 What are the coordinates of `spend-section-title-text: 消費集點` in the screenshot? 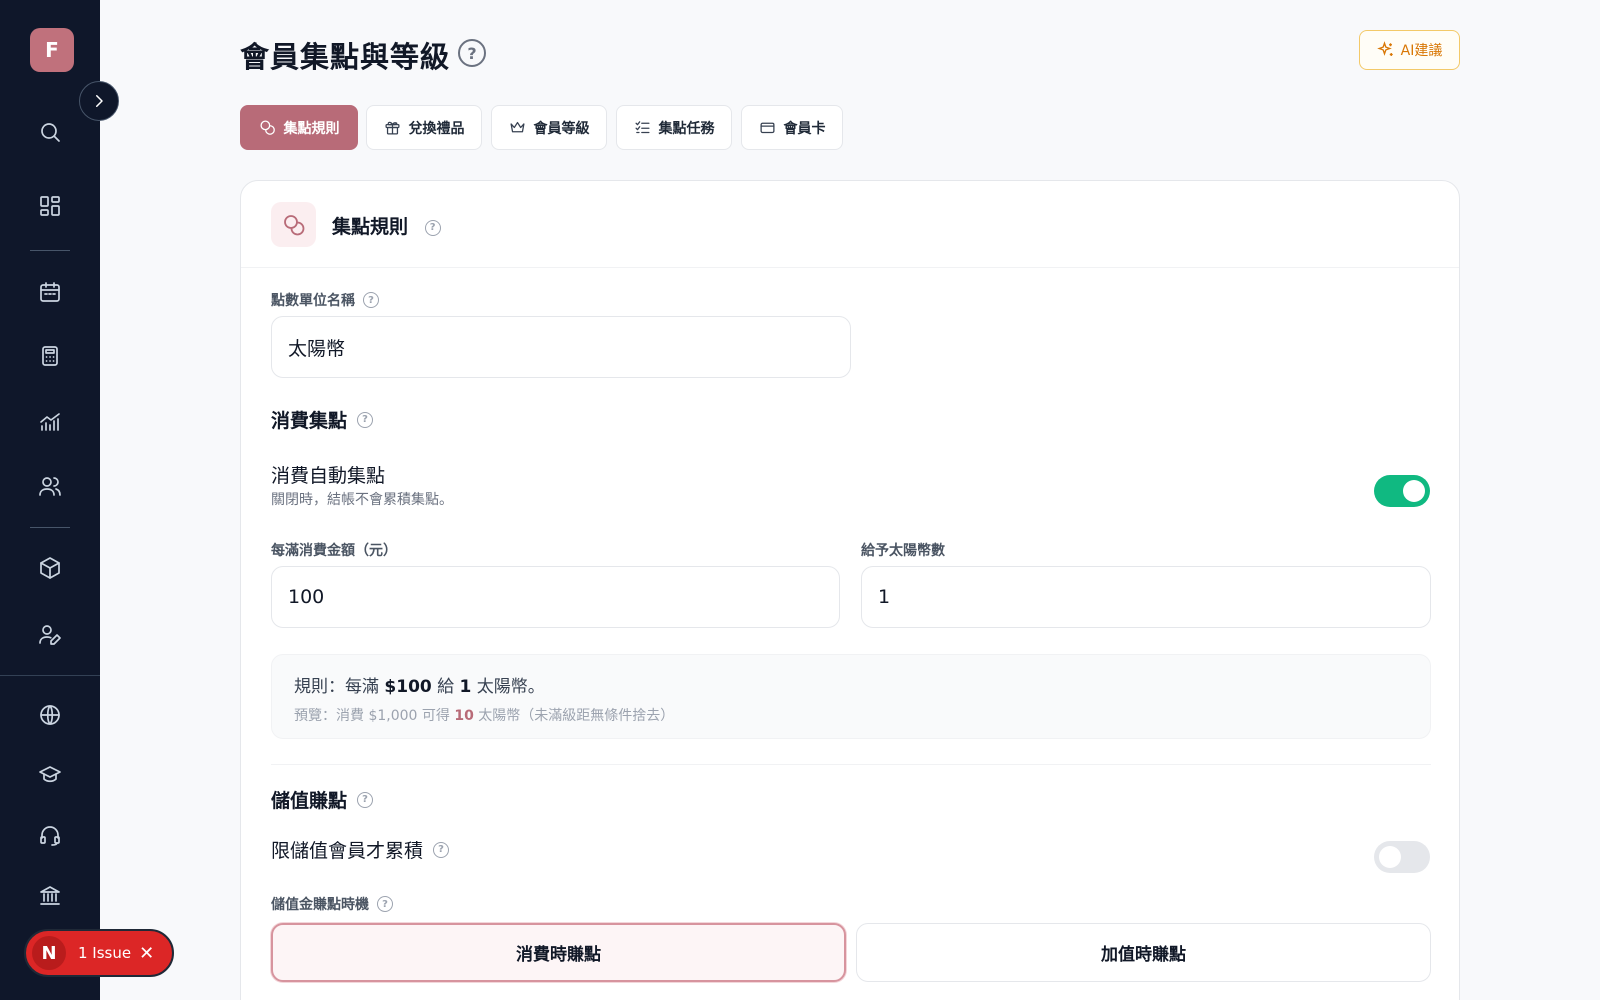 It's located at (309, 421).